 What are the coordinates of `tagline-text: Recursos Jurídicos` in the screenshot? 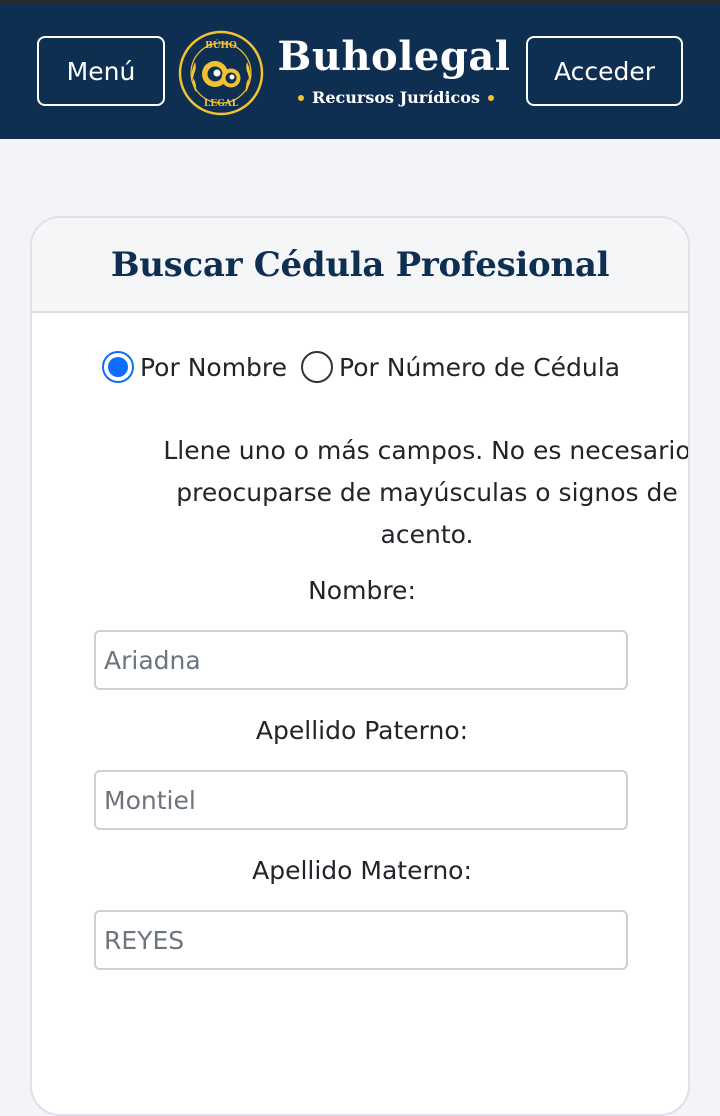 It's located at (396, 97).